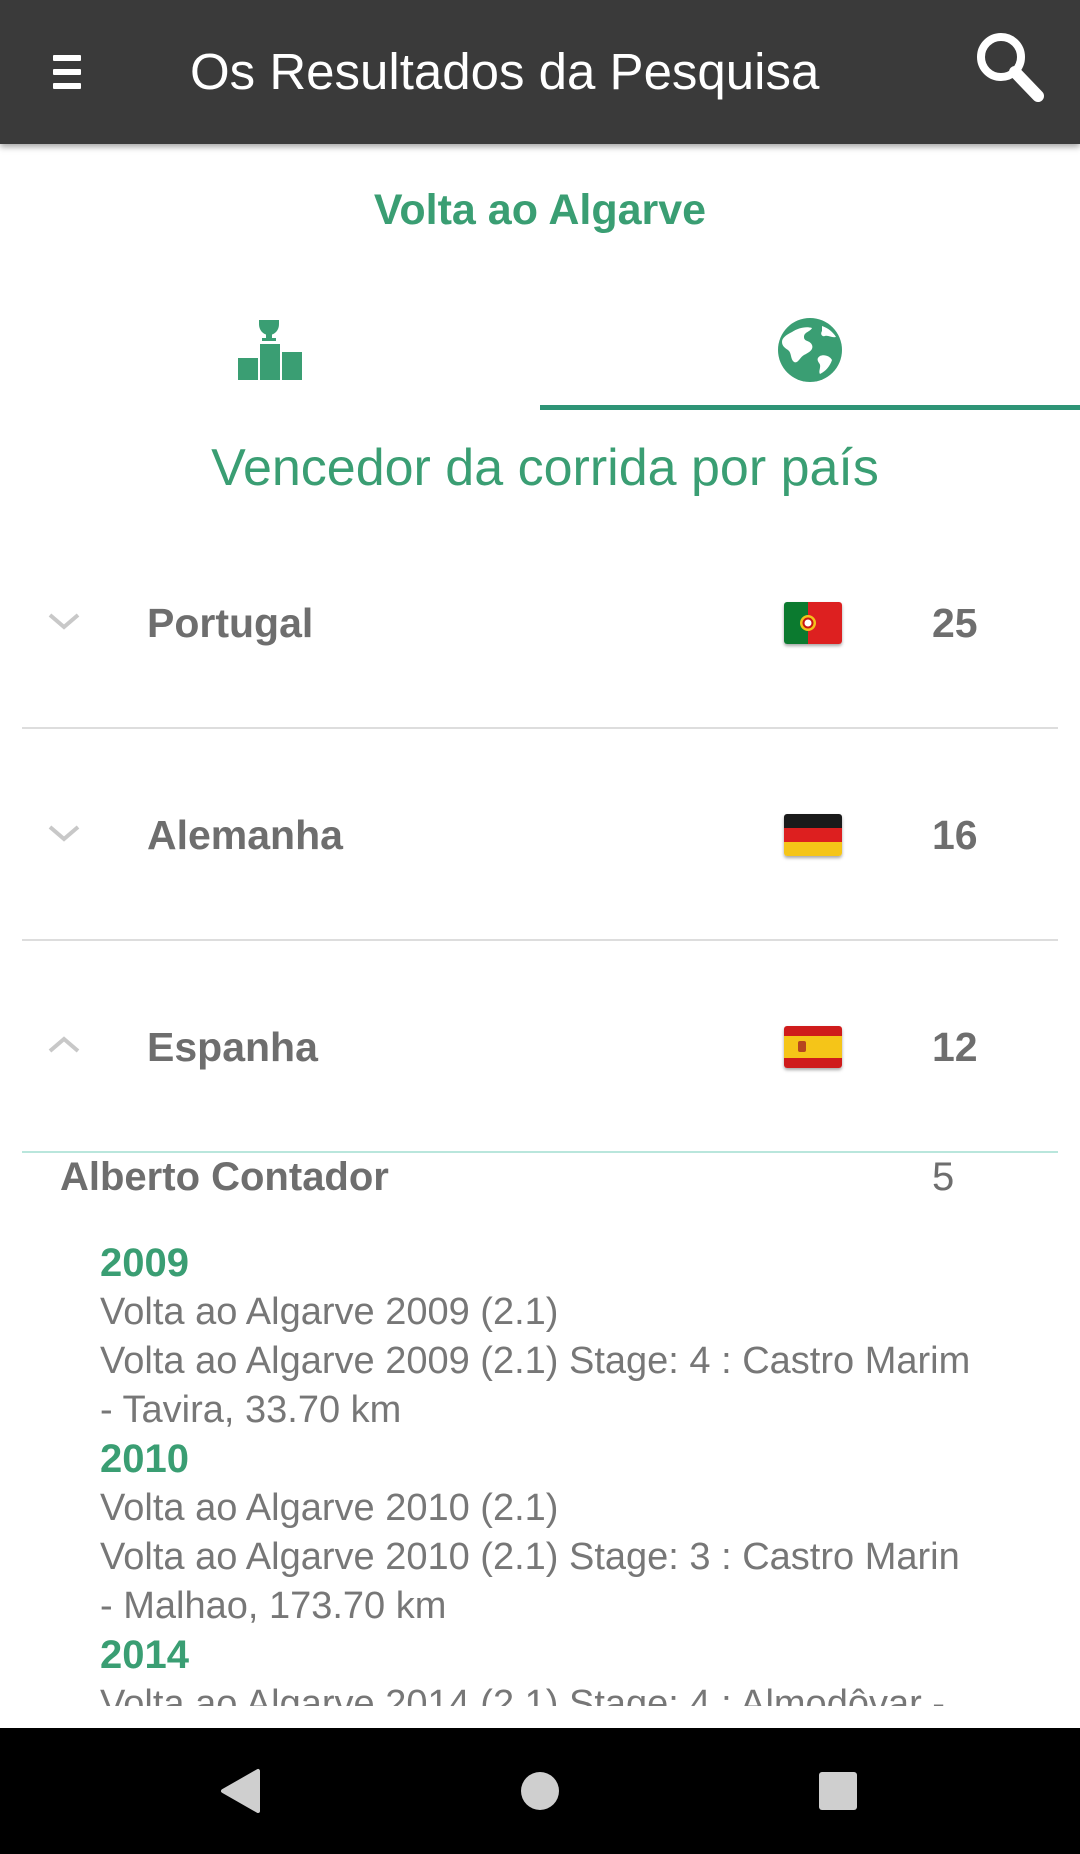  Describe the element at coordinates (540, 1047) in the screenshot. I see `country-row-spain: Espanha 12` at that location.